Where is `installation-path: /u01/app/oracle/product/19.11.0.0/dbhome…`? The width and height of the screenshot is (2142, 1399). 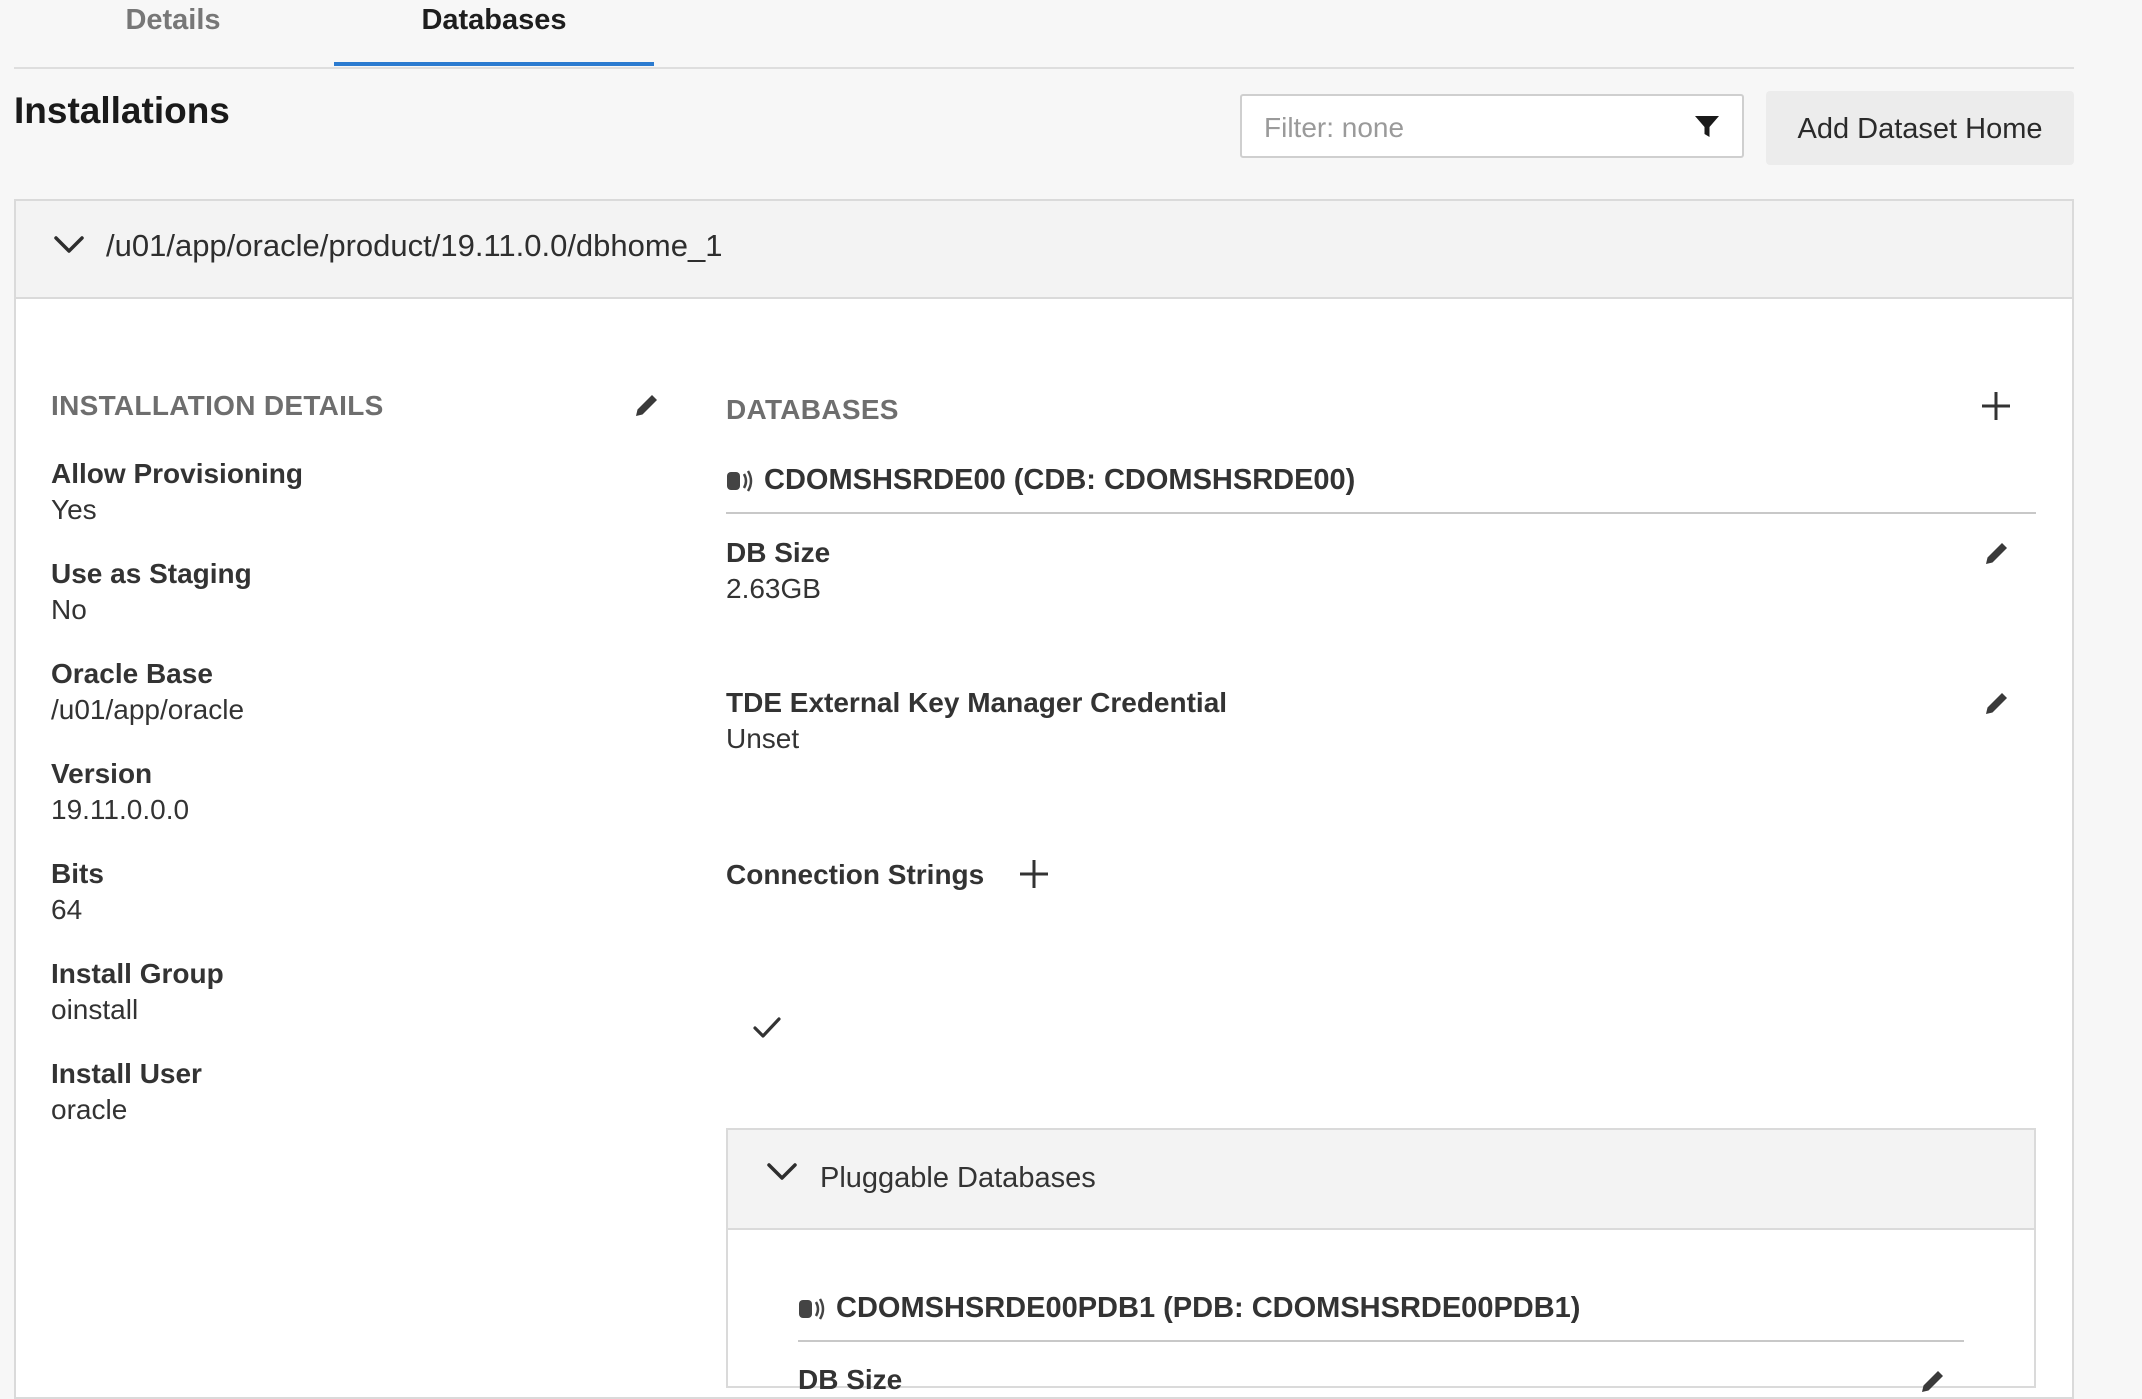 installation-path: /u01/app/oracle/product/19.11.0.0/dbhome… is located at coordinates (414, 245).